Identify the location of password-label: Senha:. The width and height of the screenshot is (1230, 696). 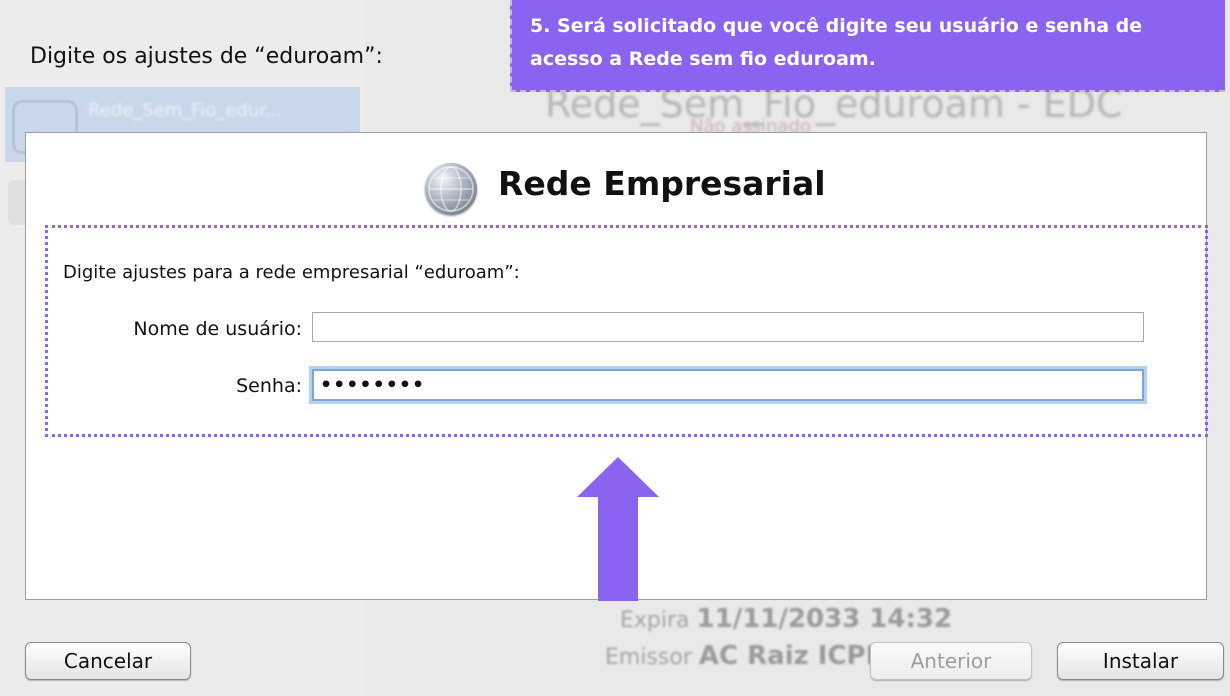
(269, 386).